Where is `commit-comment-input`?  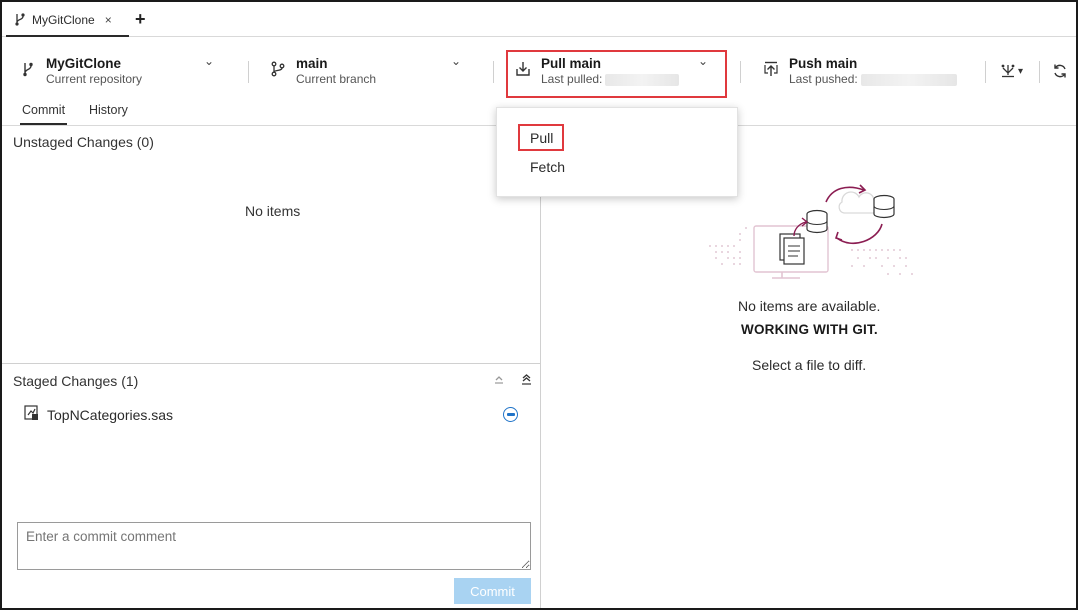
commit-comment-input is located at coordinates (274, 546).